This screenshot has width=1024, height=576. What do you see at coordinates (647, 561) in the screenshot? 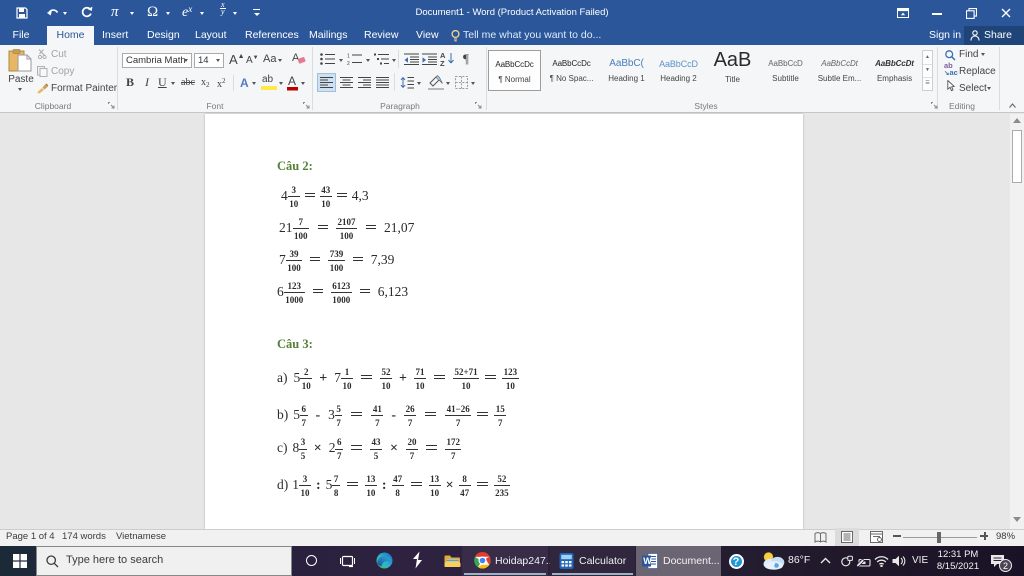
I see `svg-text: W` at bounding box center [647, 561].